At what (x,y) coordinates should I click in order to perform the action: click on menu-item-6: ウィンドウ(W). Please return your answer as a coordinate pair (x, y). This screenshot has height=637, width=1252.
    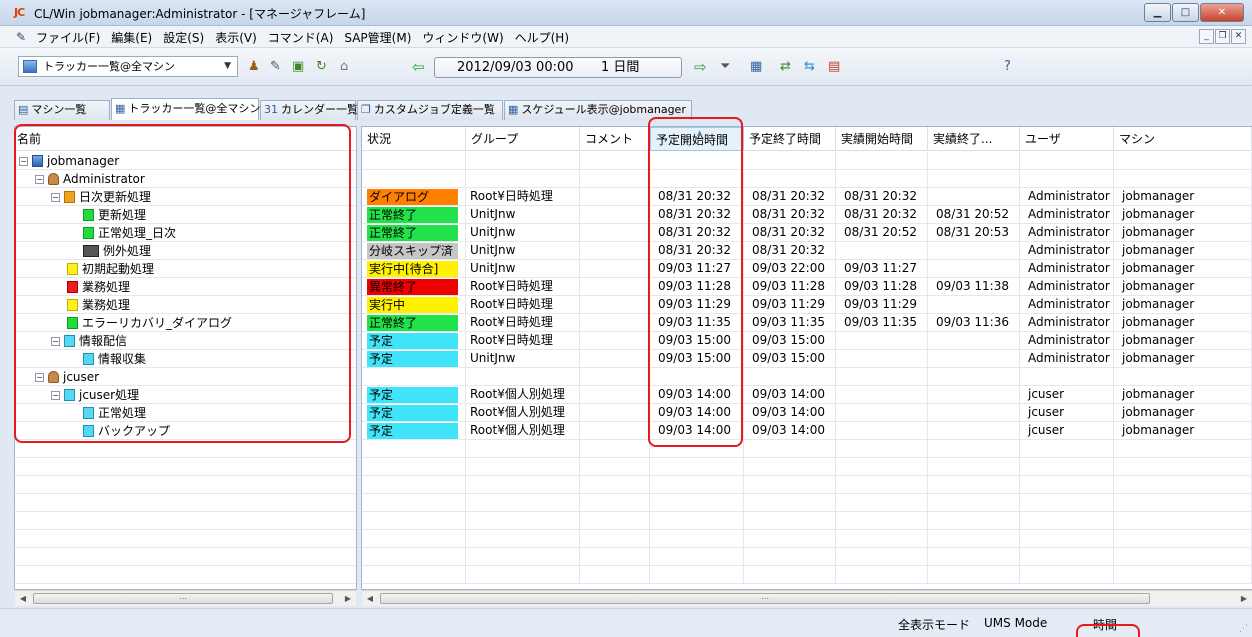
    Looking at the image, I should click on (462, 37).